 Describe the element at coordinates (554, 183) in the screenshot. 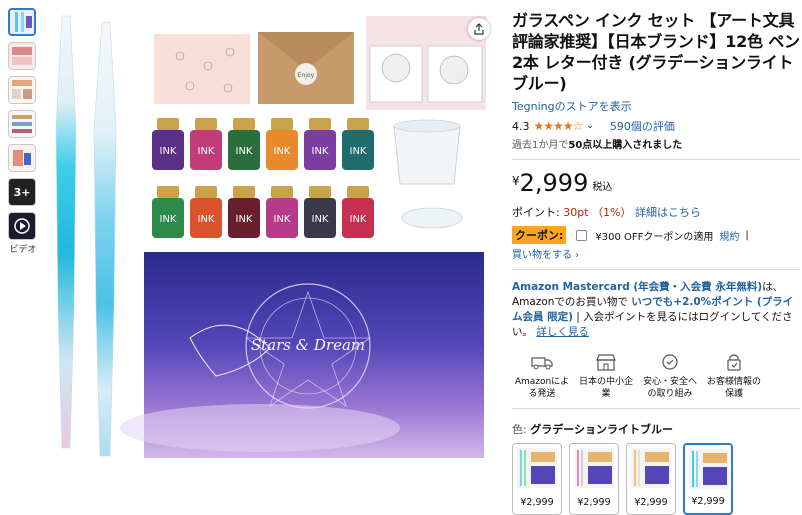

I see `price: 2,999` at that location.